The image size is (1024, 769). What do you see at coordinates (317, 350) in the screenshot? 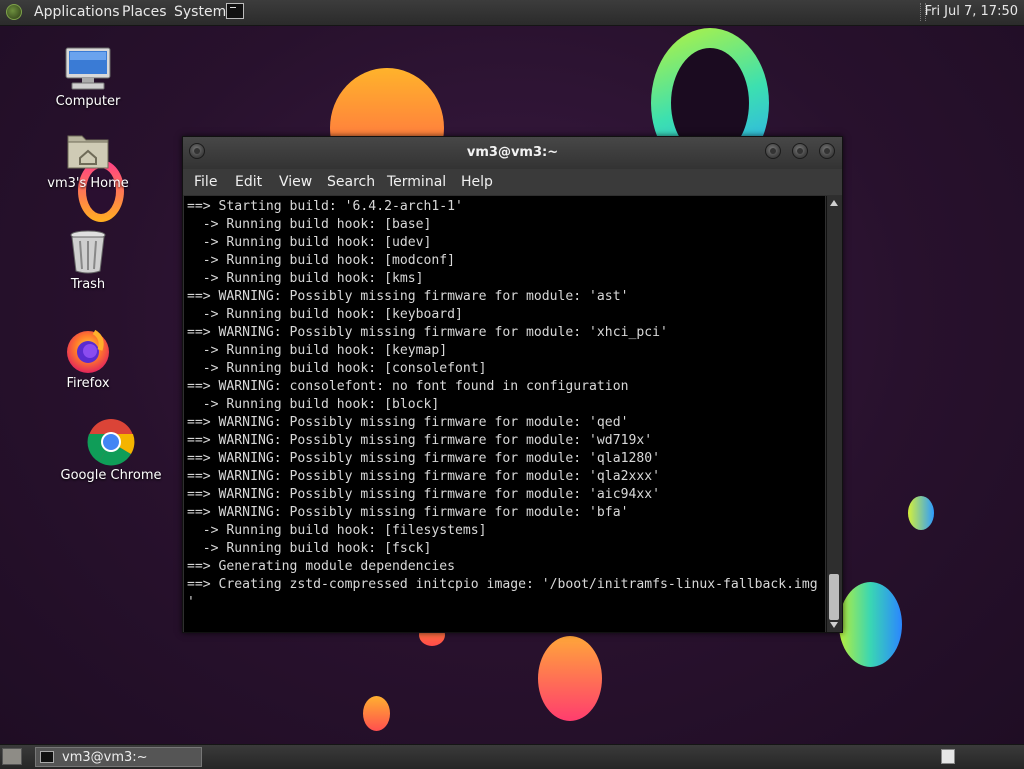
I see `terminal-line: -> Running build hook: [keymap]` at bounding box center [317, 350].